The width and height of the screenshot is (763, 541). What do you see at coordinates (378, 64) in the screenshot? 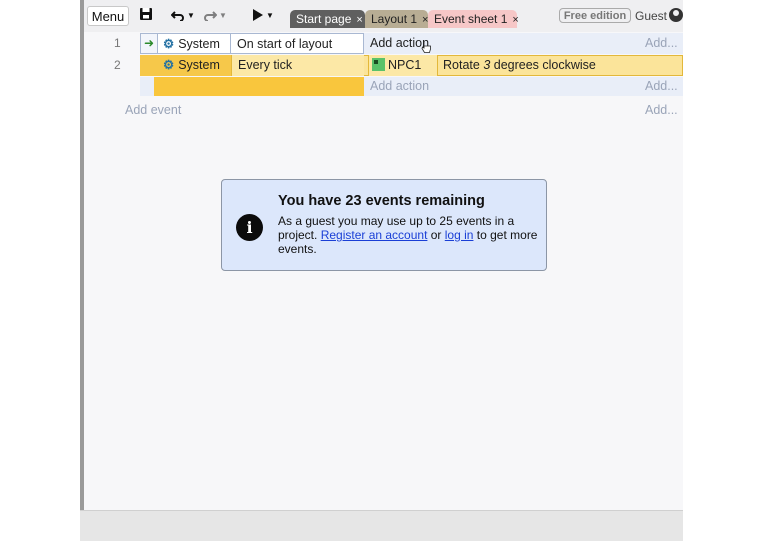
I see `sprite-icon` at bounding box center [378, 64].